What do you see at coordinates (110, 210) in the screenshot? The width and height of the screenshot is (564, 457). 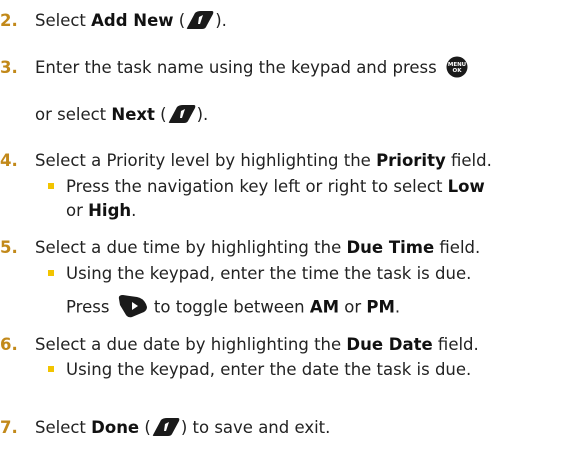 I see `bullet-bold-term: High` at bounding box center [110, 210].